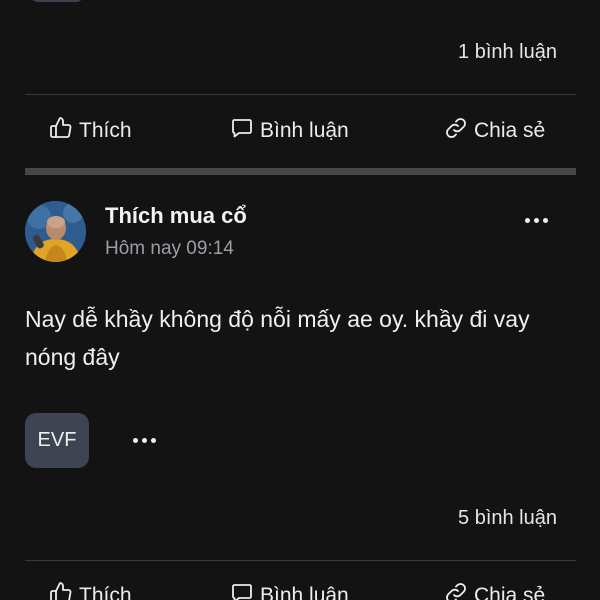 Image resolution: width=600 pixels, height=600 pixels. What do you see at coordinates (304, 130) in the screenshot?
I see `prev-post-comment-label: Bình luận` at bounding box center [304, 130].